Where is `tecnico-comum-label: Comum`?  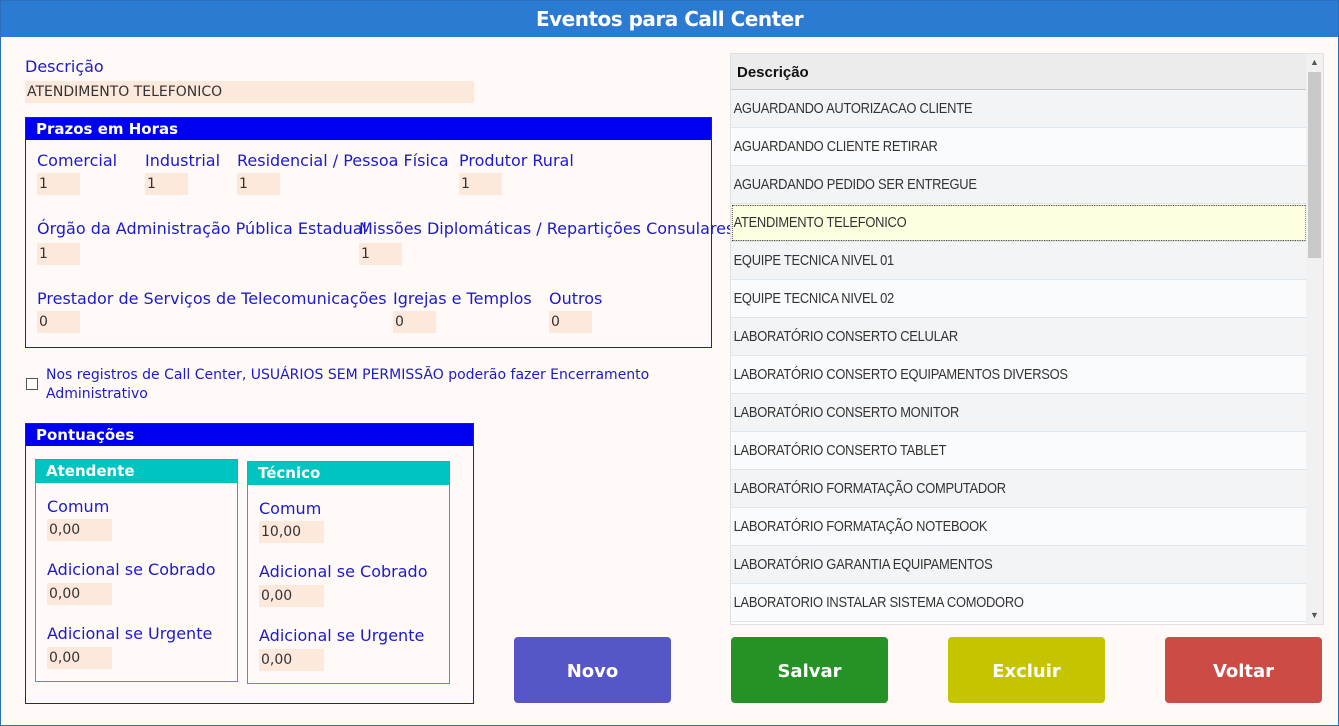
tecnico-comum-label: Comum is located at coordinates (290, 508).